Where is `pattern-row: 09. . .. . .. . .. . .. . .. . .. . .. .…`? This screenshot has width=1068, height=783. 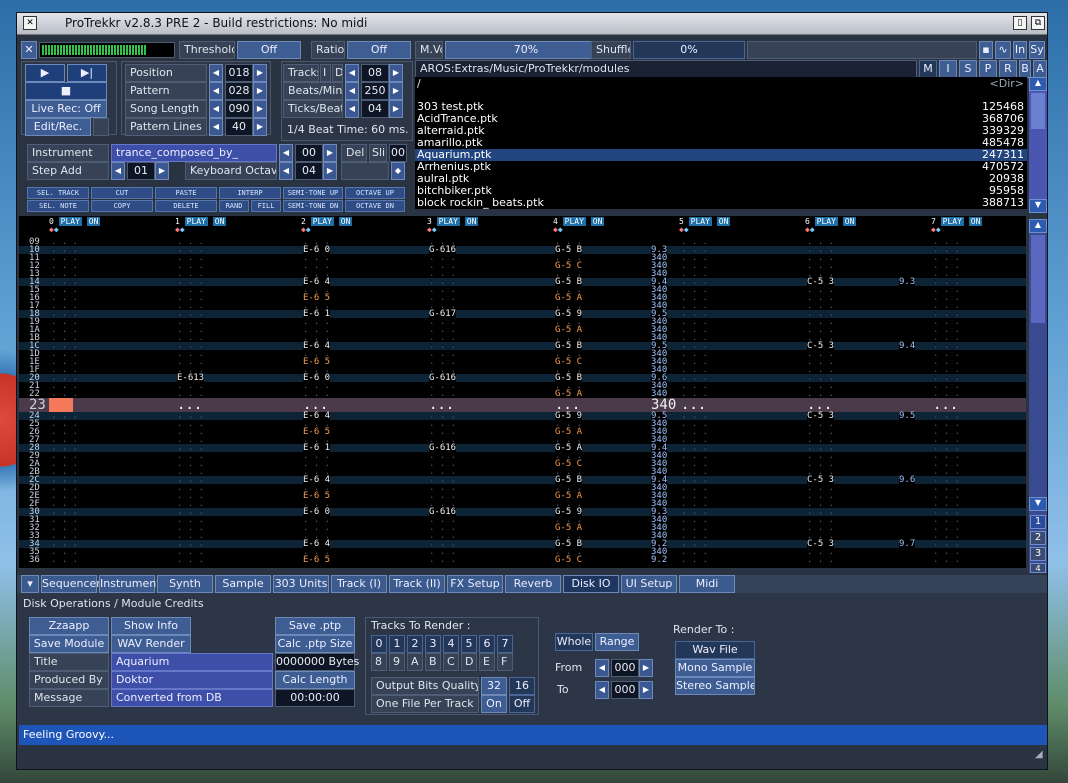 pattern-row: 09. . .. . .. . .. . .. . .. . .. . .. .… is located at coordinates (522, 242).